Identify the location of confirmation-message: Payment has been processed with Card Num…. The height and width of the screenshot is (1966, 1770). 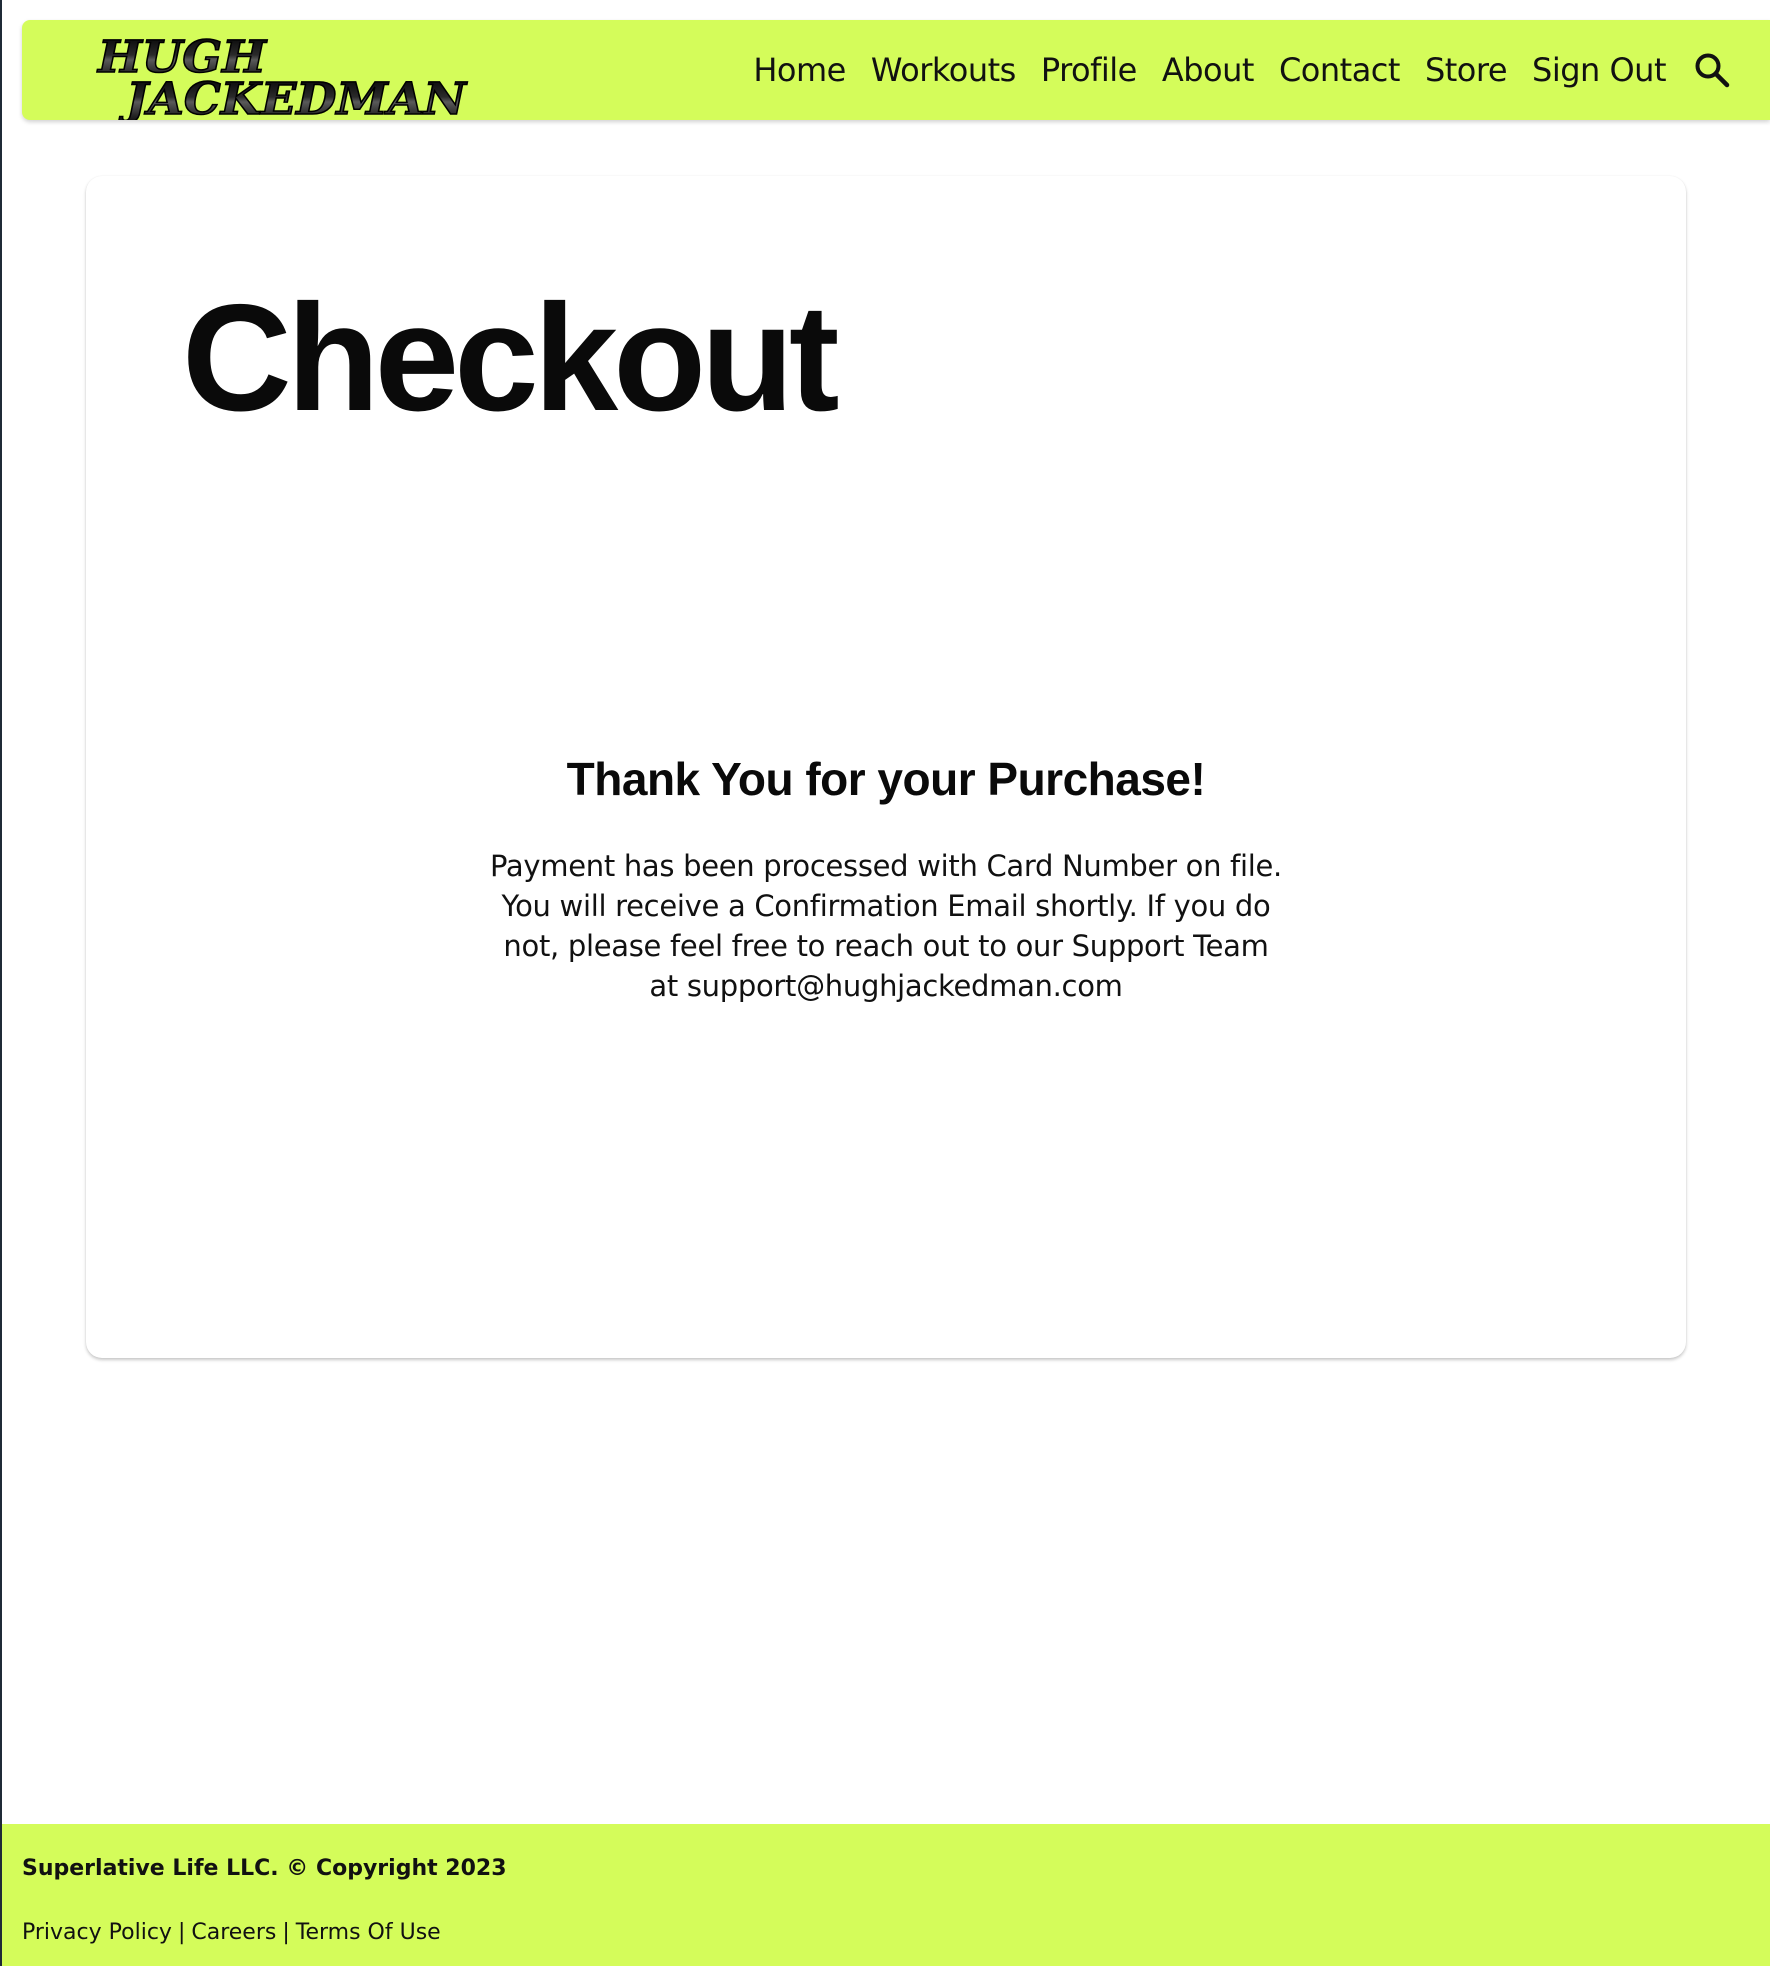
(886, 926).